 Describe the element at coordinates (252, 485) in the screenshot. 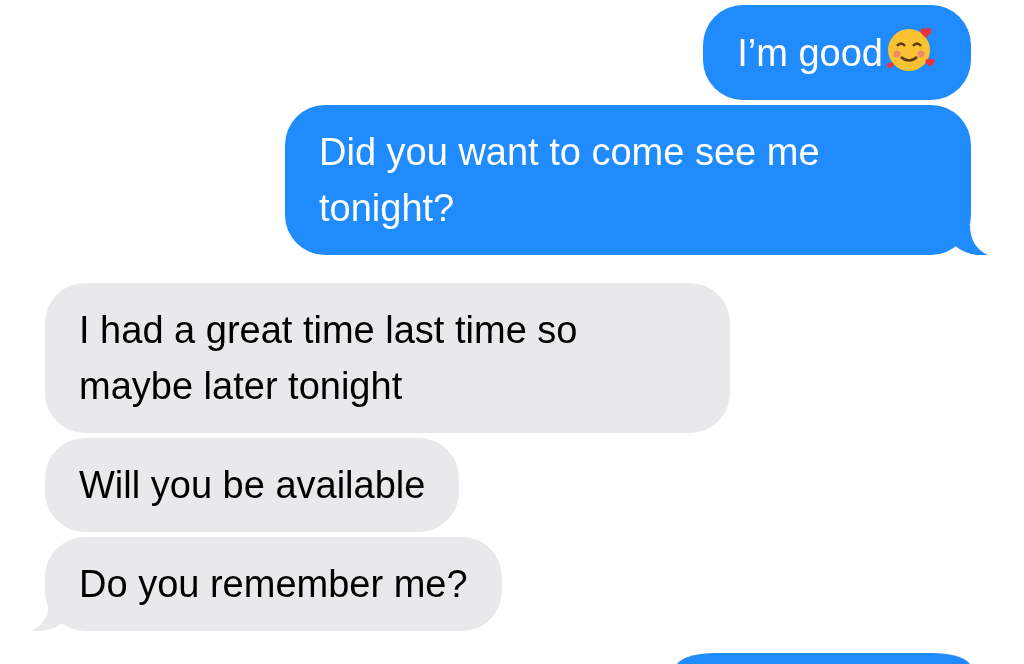

I see `message-text: Will you be available` at that location.